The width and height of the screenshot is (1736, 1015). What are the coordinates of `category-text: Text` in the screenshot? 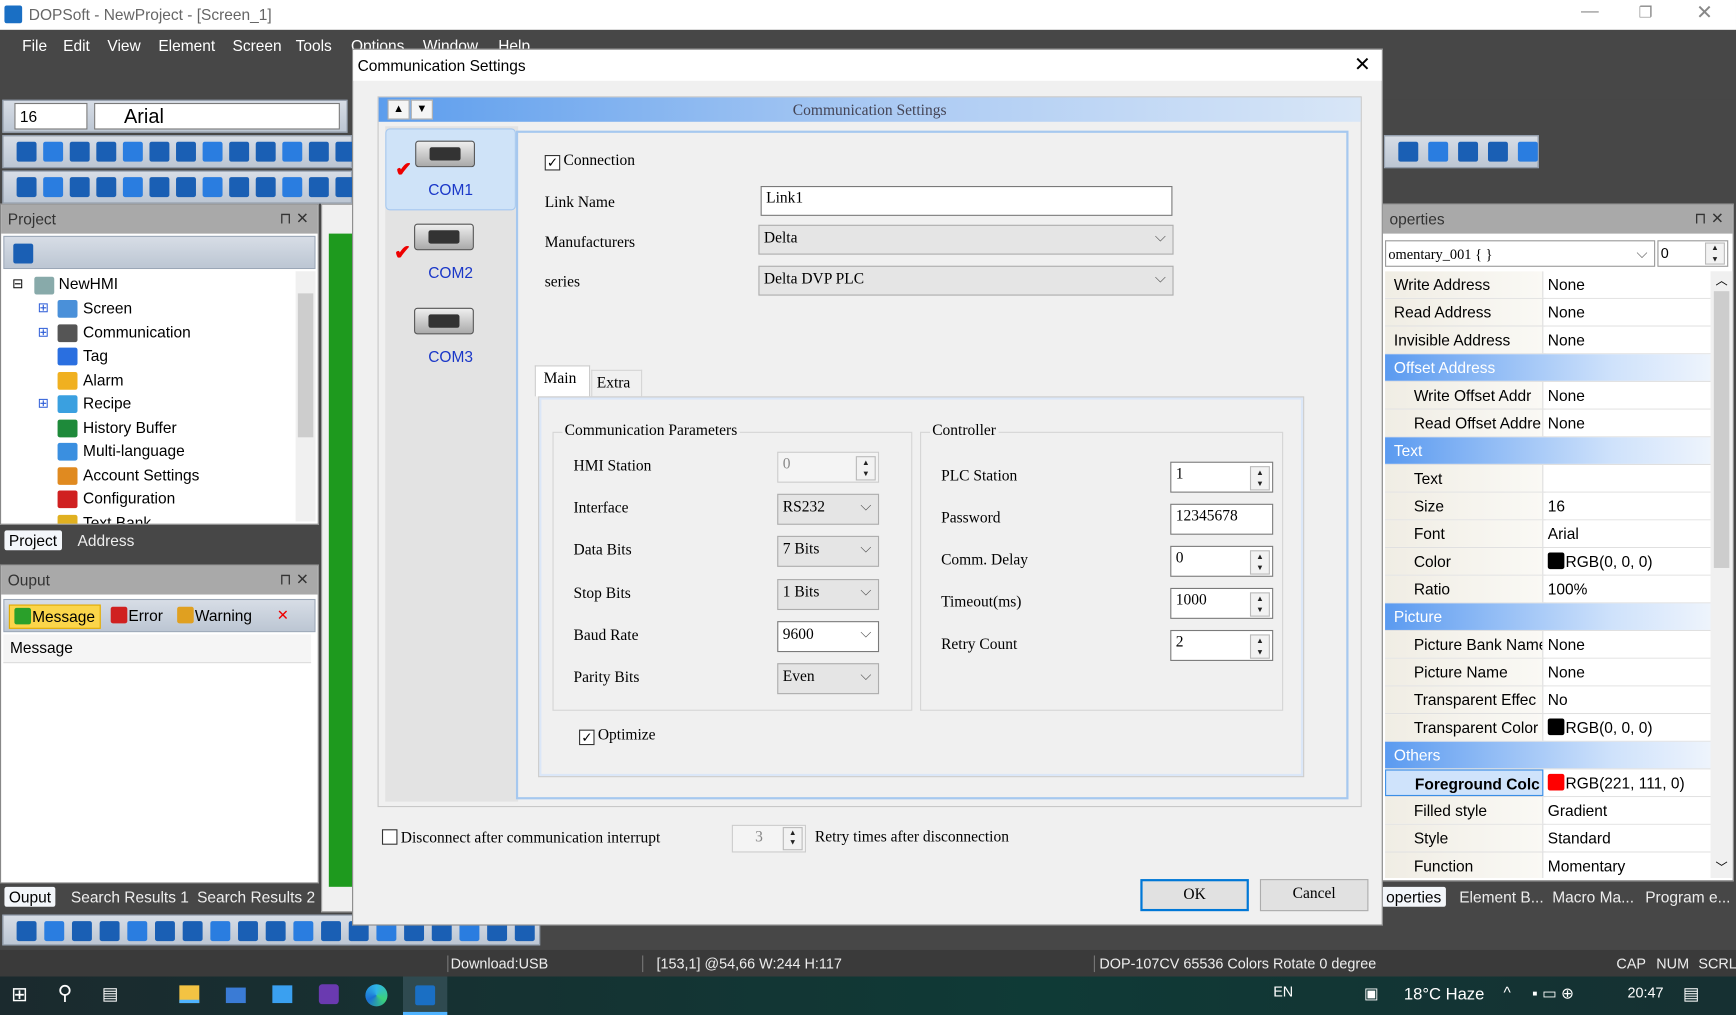 It's located at (1548, 451).